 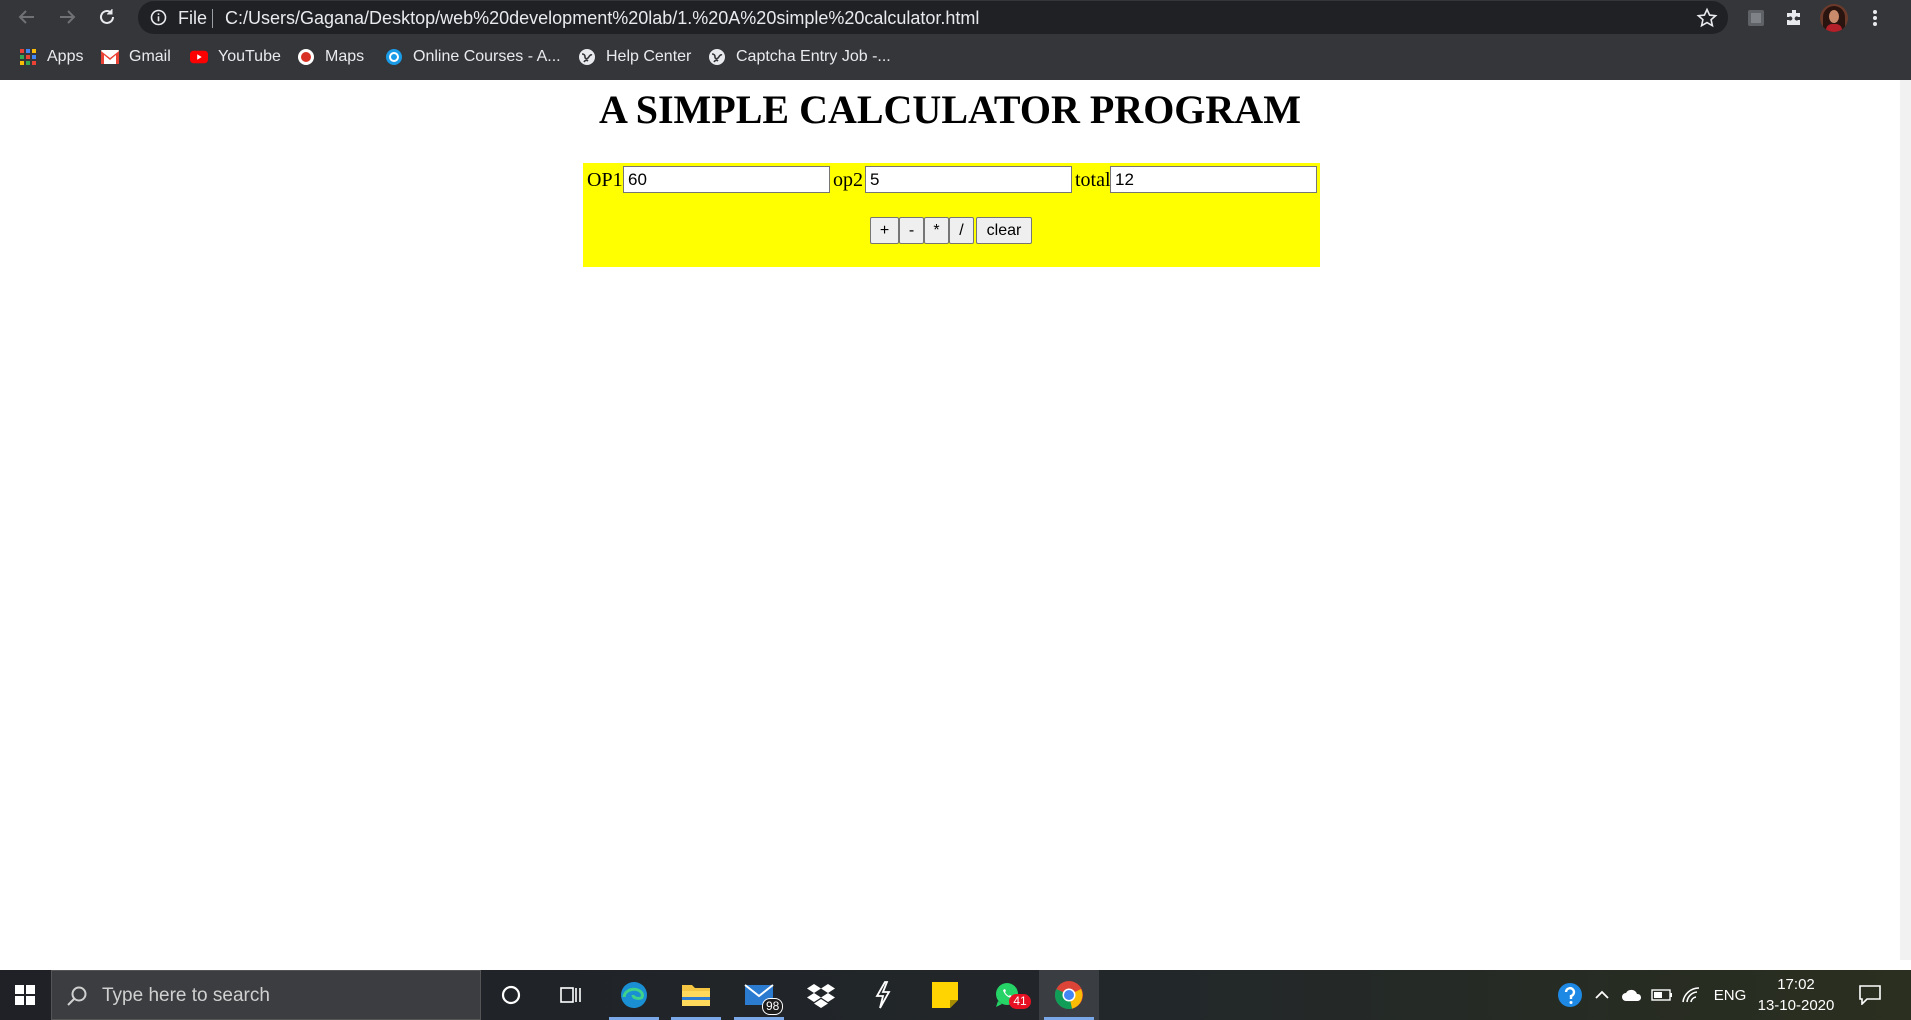 I want to click on extension-square-icon, so click(x=1756, y=18).